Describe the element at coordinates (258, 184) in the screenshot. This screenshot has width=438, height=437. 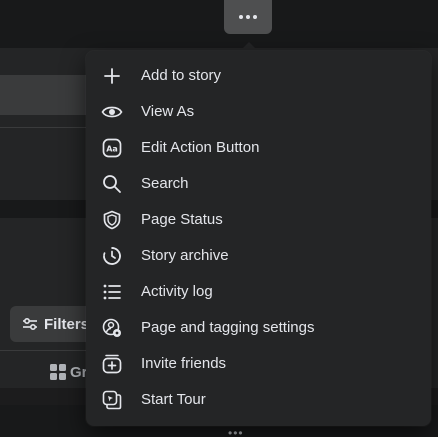
I see `menu-item-search: Search` at that location.